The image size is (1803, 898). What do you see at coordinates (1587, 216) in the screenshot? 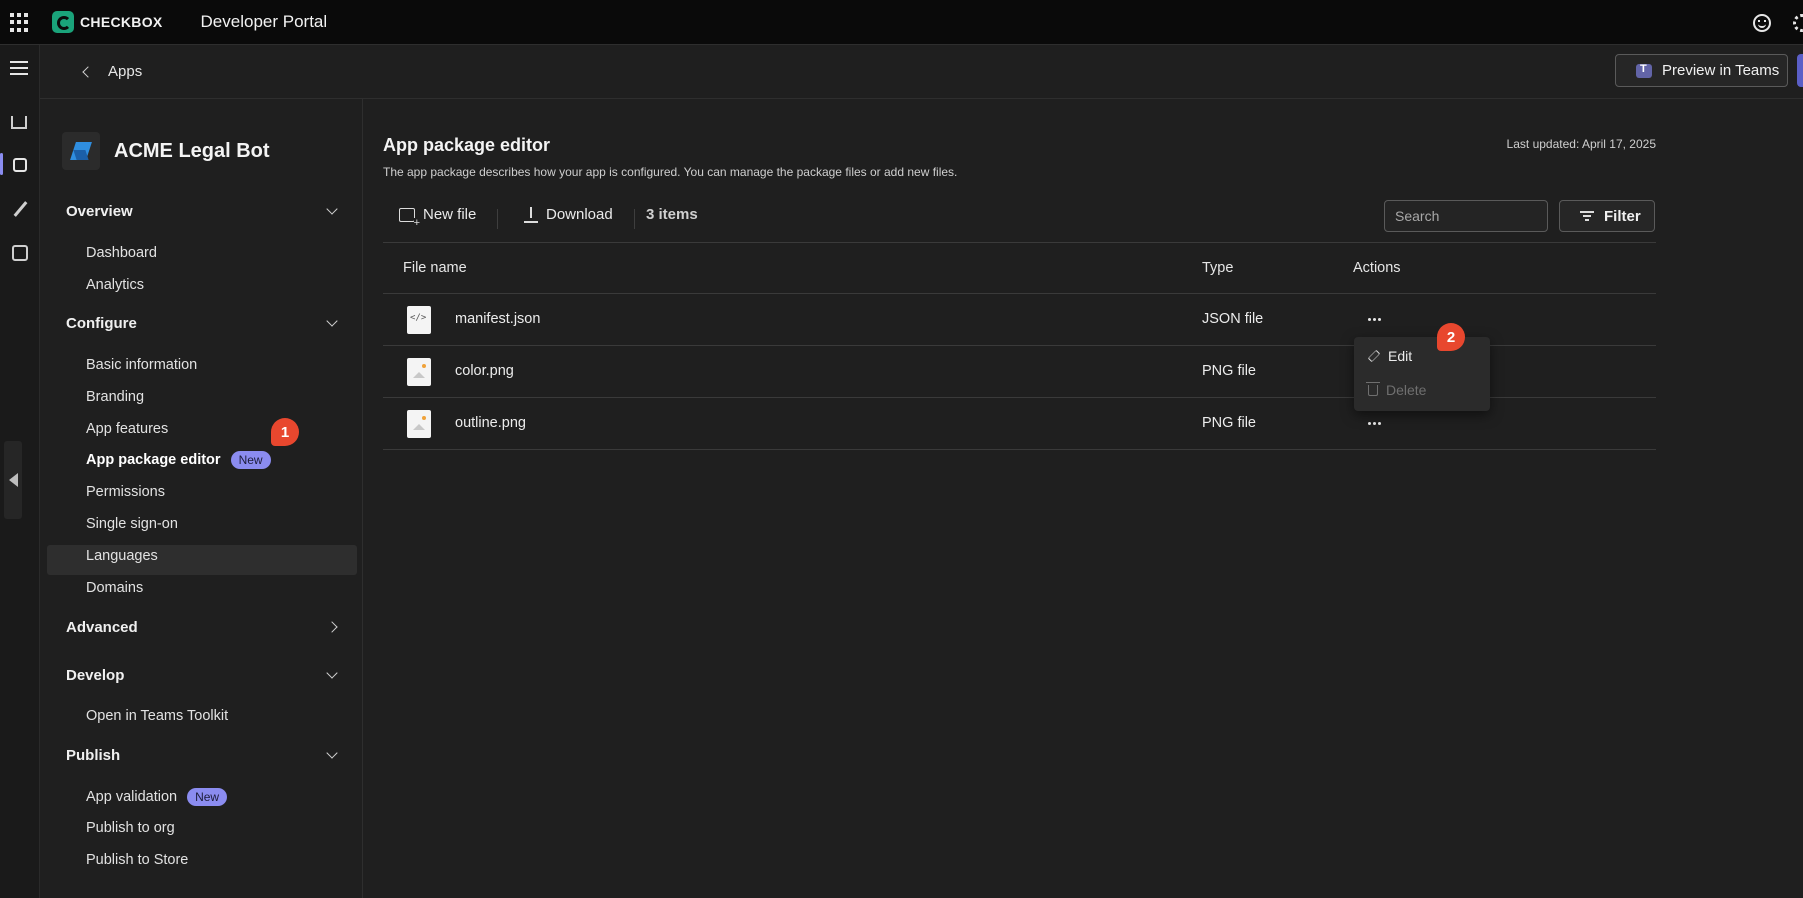
I see `filter-icon` at bounding box center [1587, 216].